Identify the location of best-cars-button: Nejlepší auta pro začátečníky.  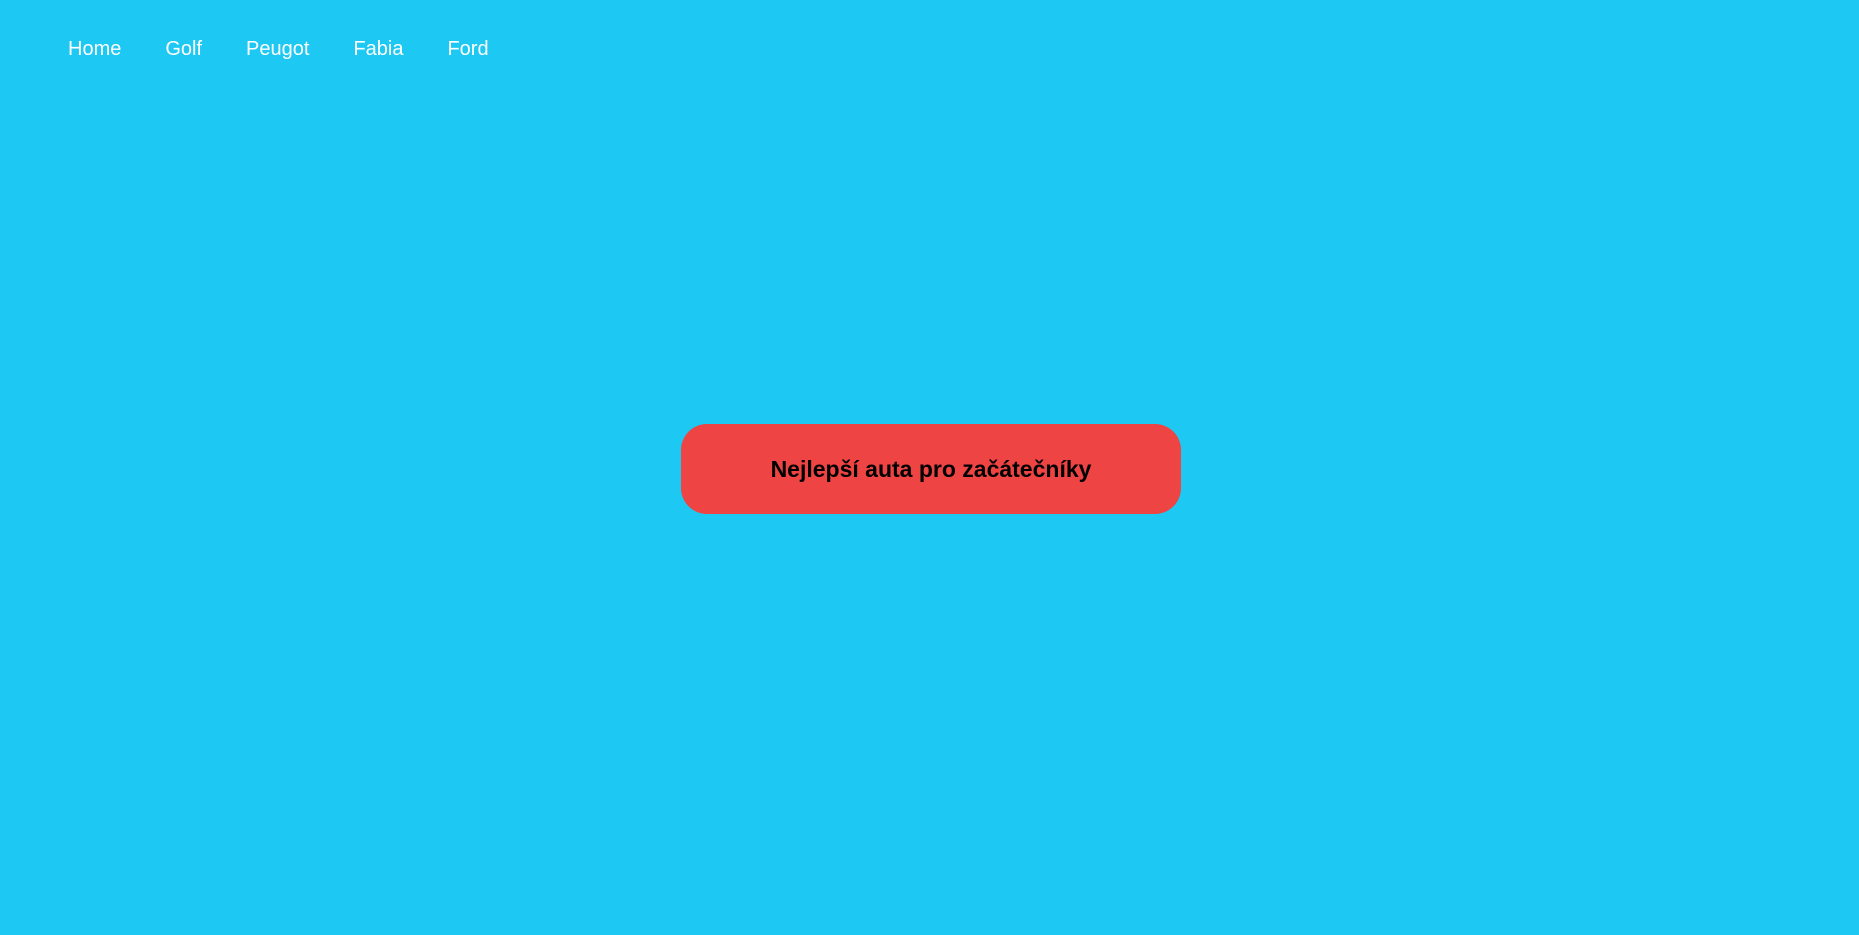
(931, 469).